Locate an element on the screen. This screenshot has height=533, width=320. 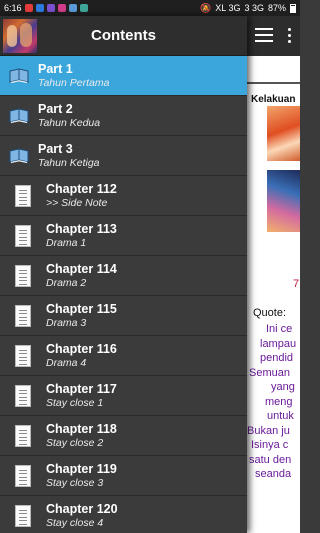
highlight-text: 7 is located at coordinates (296, 284).